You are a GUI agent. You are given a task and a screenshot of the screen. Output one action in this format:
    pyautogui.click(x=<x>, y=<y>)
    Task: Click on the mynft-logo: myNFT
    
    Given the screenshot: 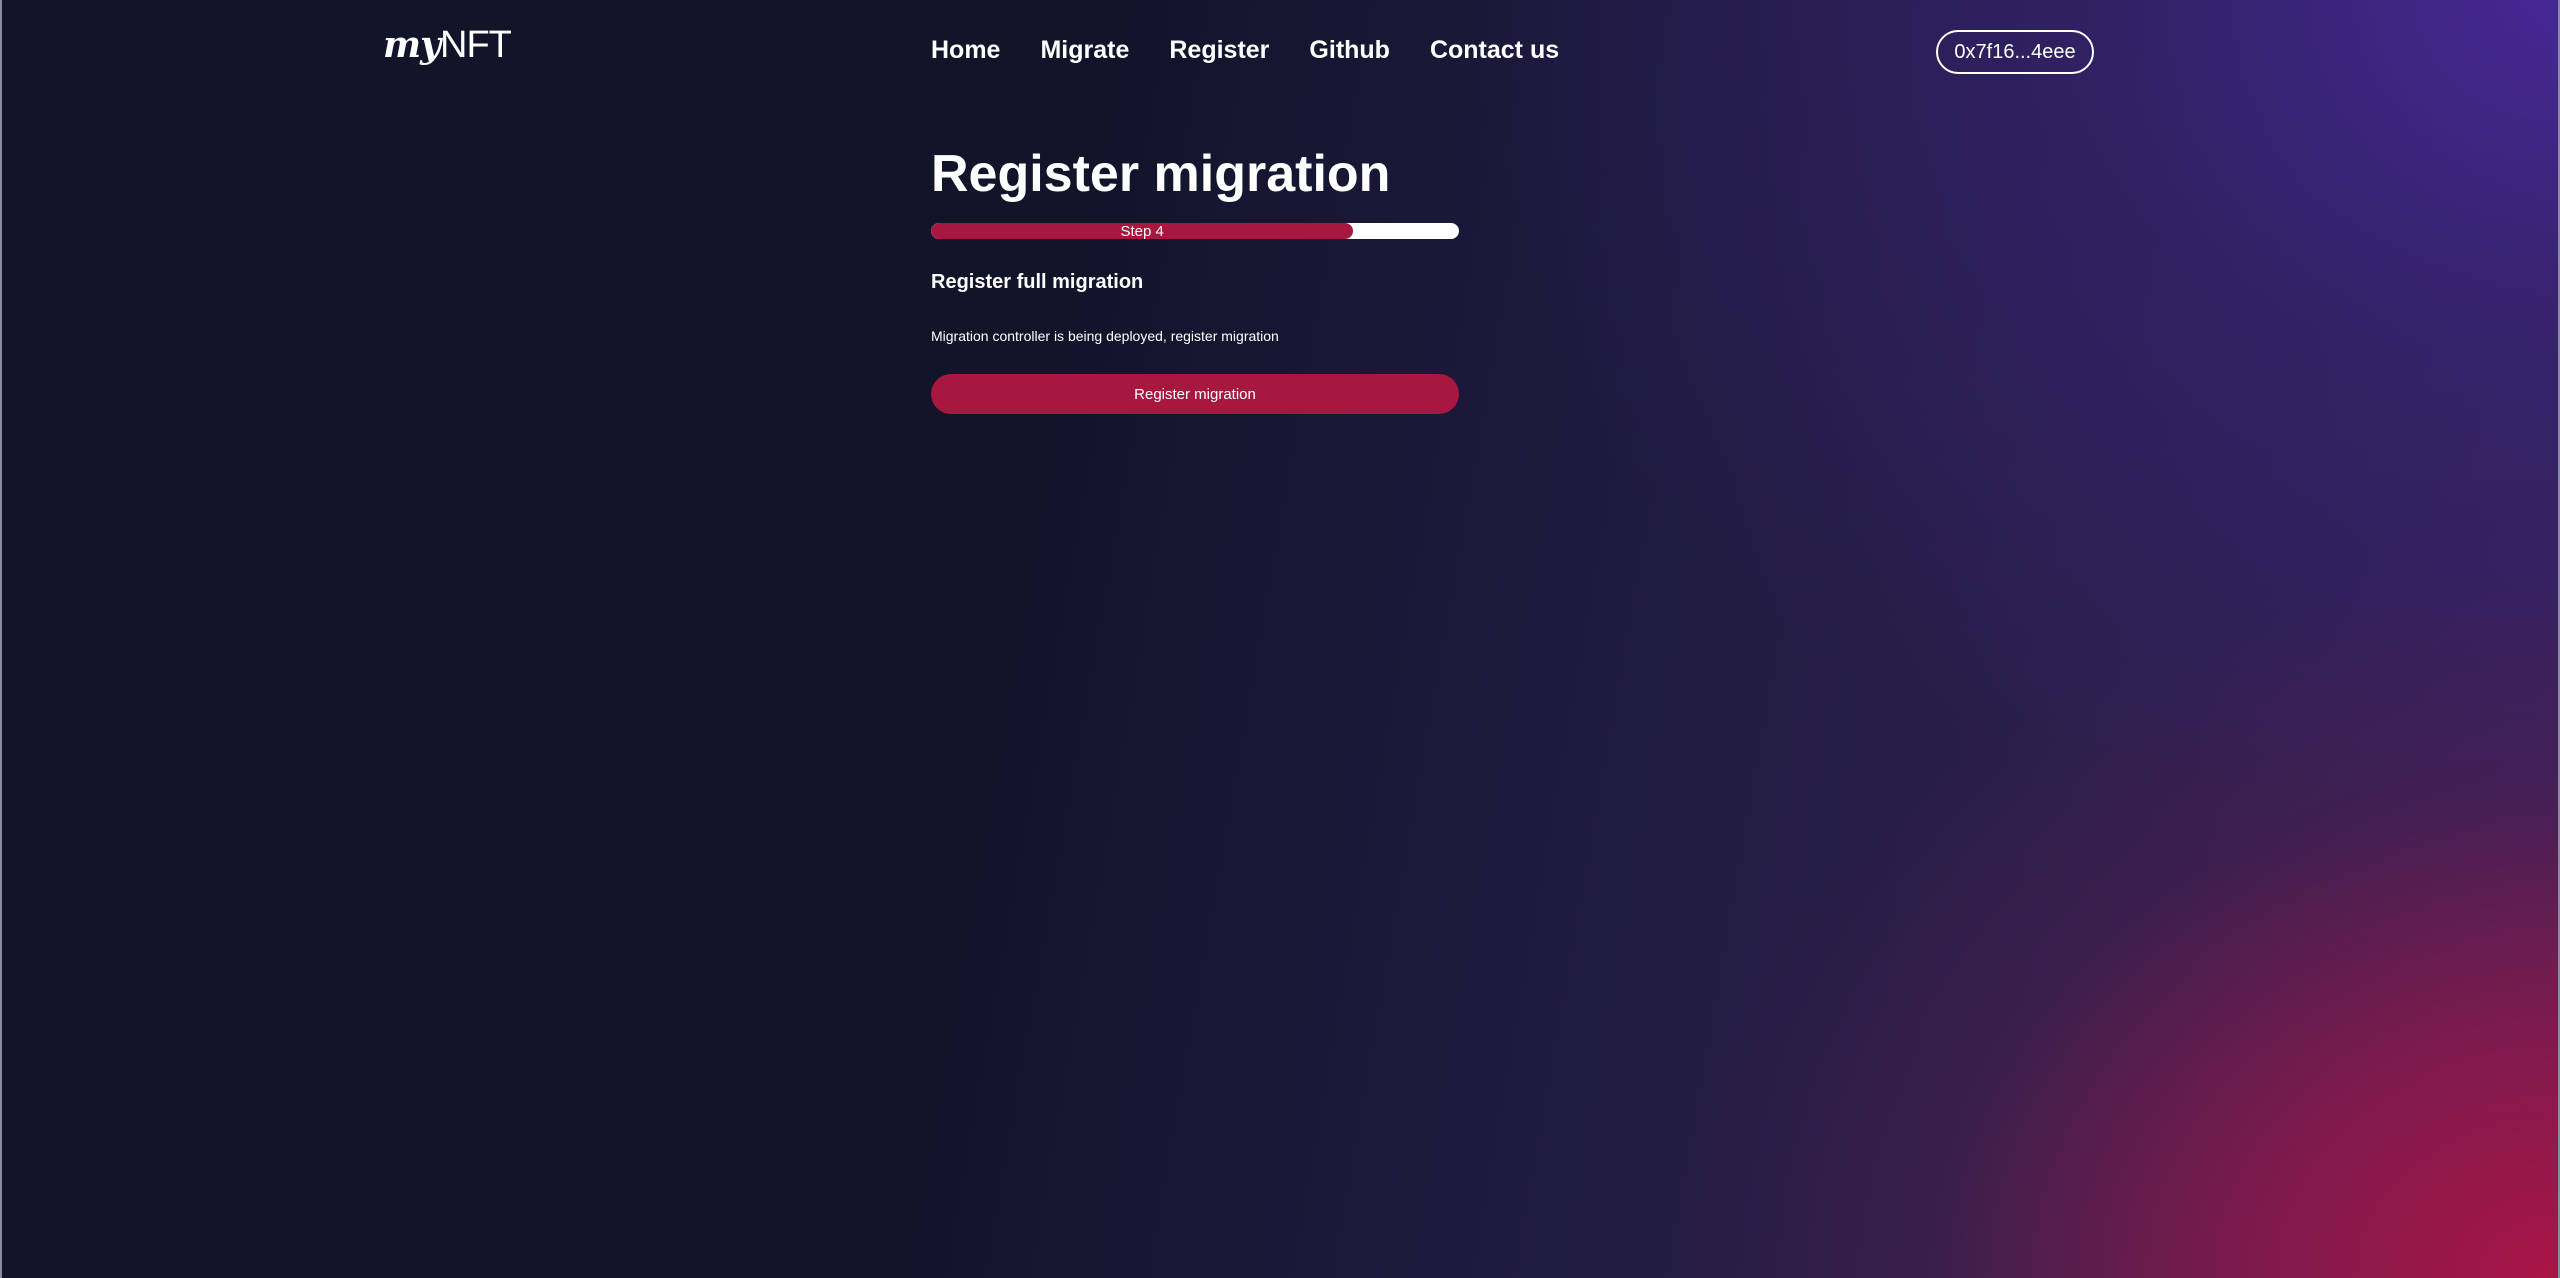 What is the action you would take?
    pyautogui.click(x=447, y=45)
    